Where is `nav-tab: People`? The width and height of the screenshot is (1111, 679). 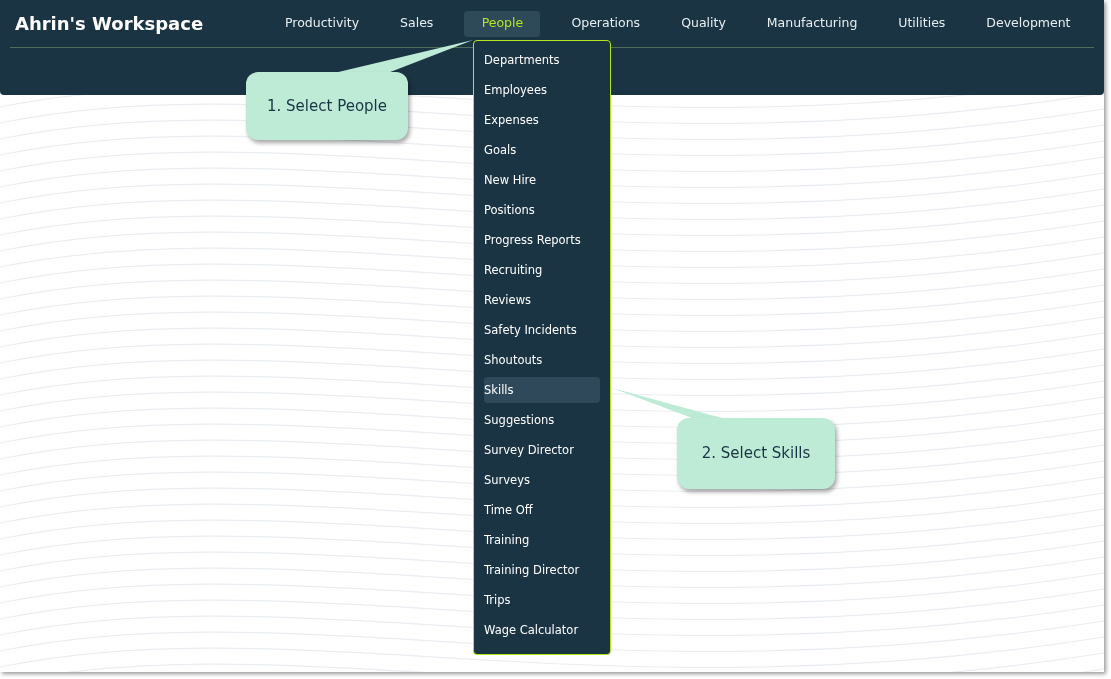
nav-tab: People is located at coordinates (502, 23).